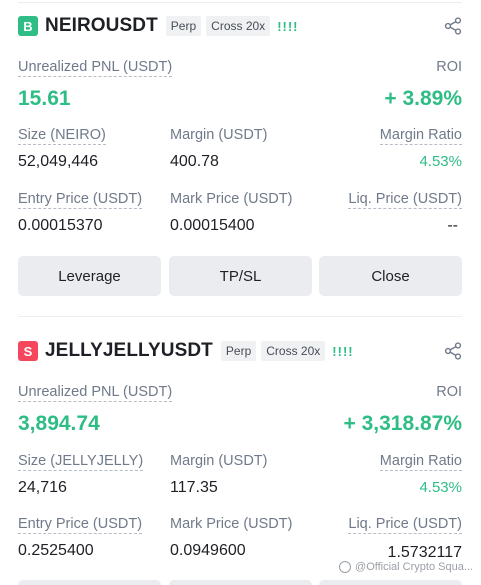  I want to click on tpsl-button: TP/SL, so click(240, 276).